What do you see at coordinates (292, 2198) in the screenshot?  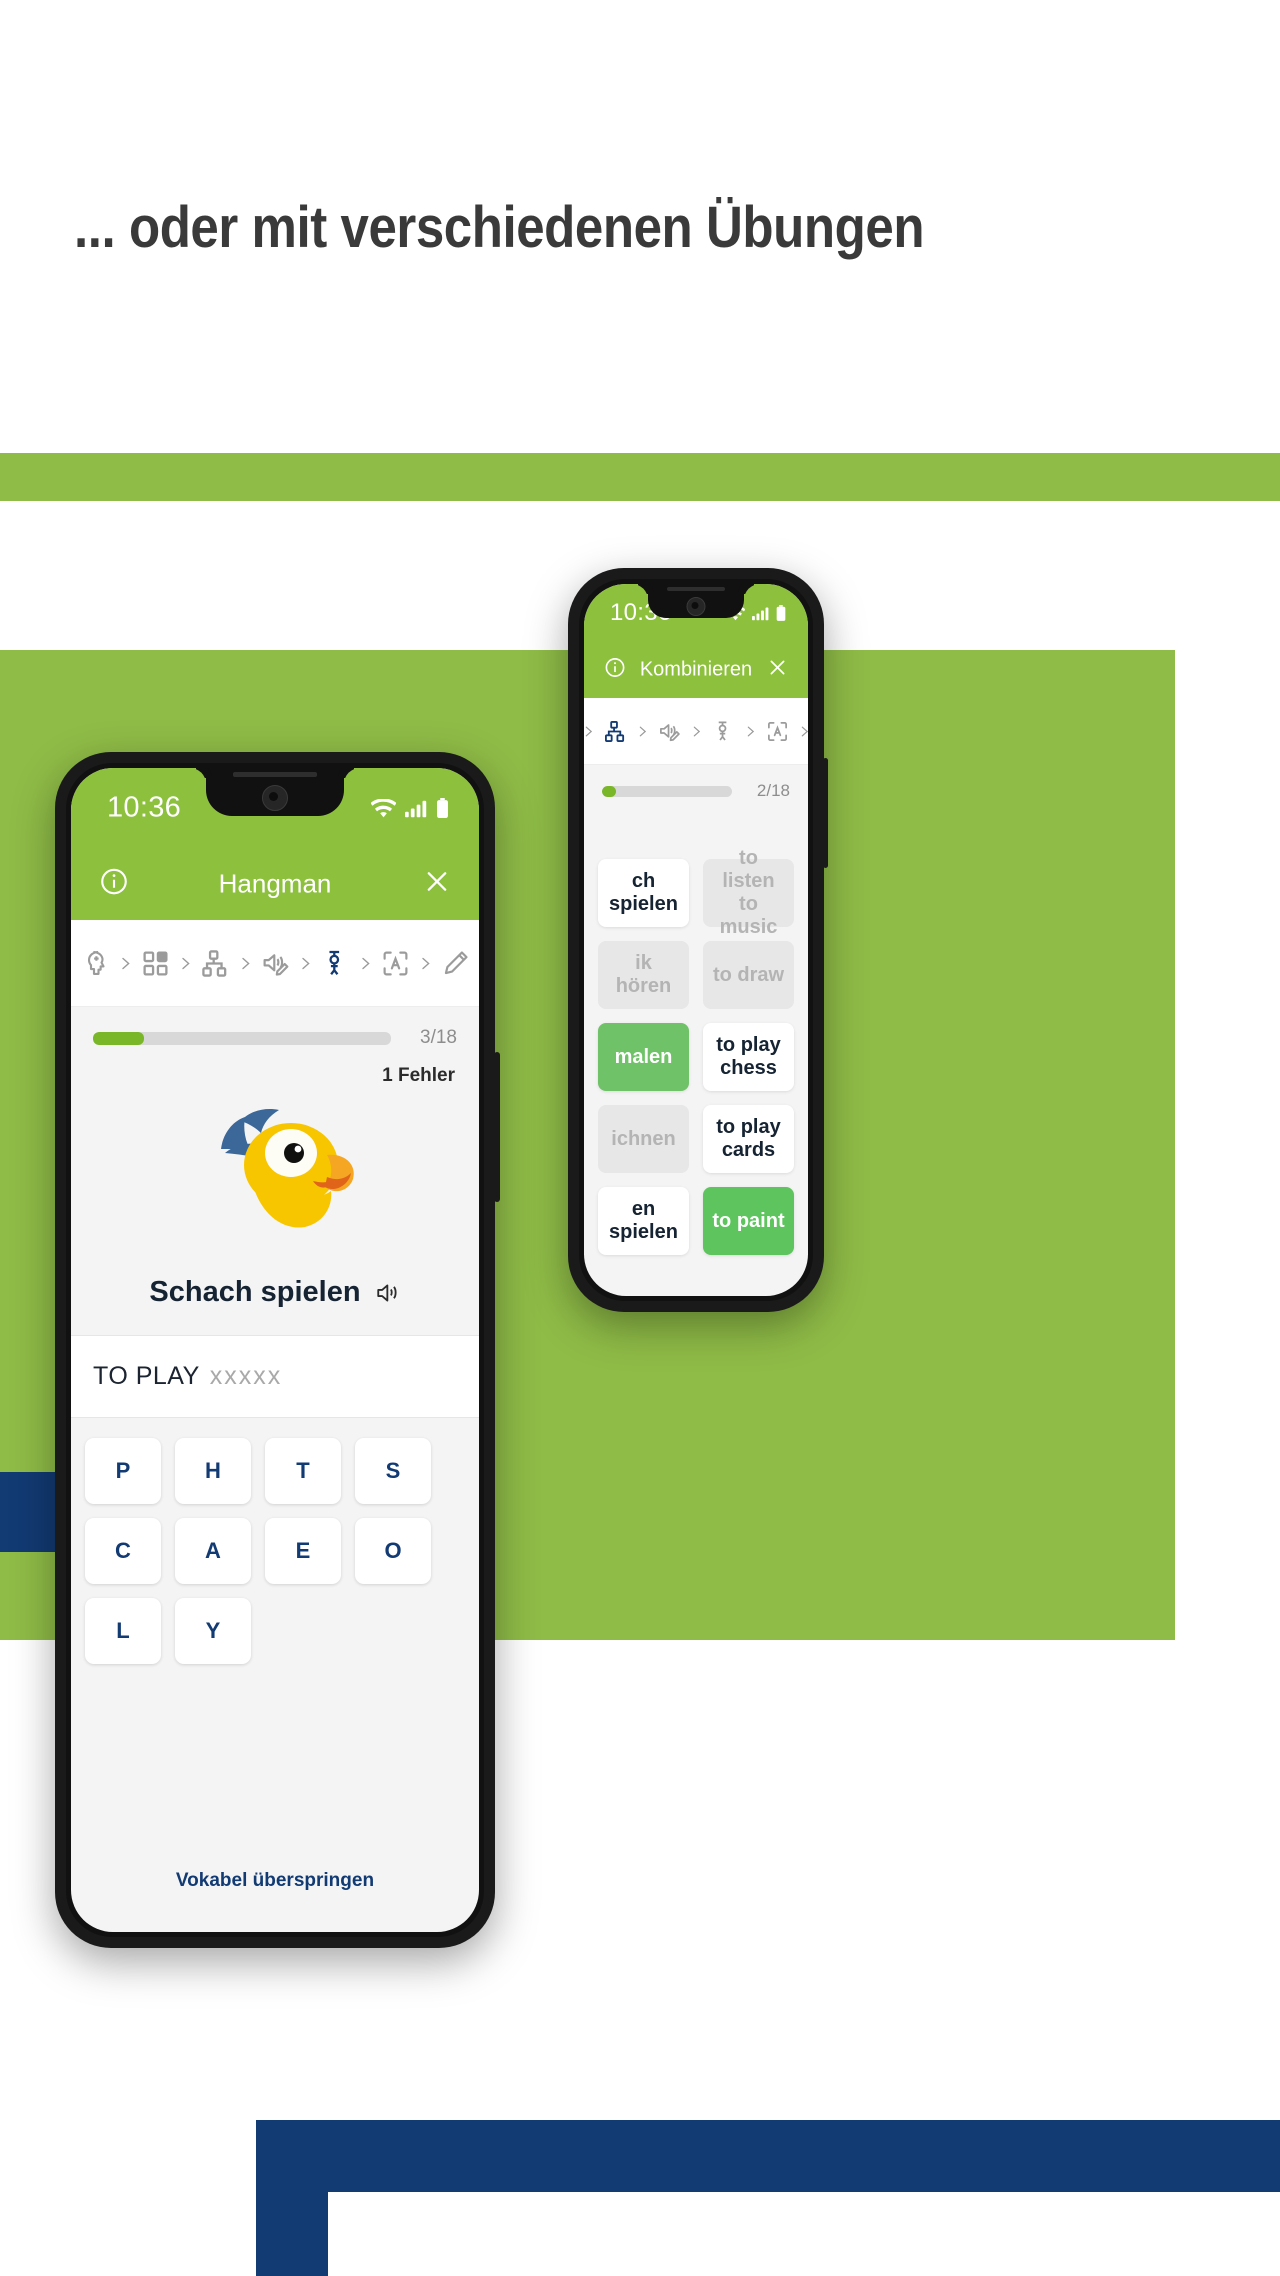 I see `navy-accent-bottom-stem` at bounding box center [292, 2198].